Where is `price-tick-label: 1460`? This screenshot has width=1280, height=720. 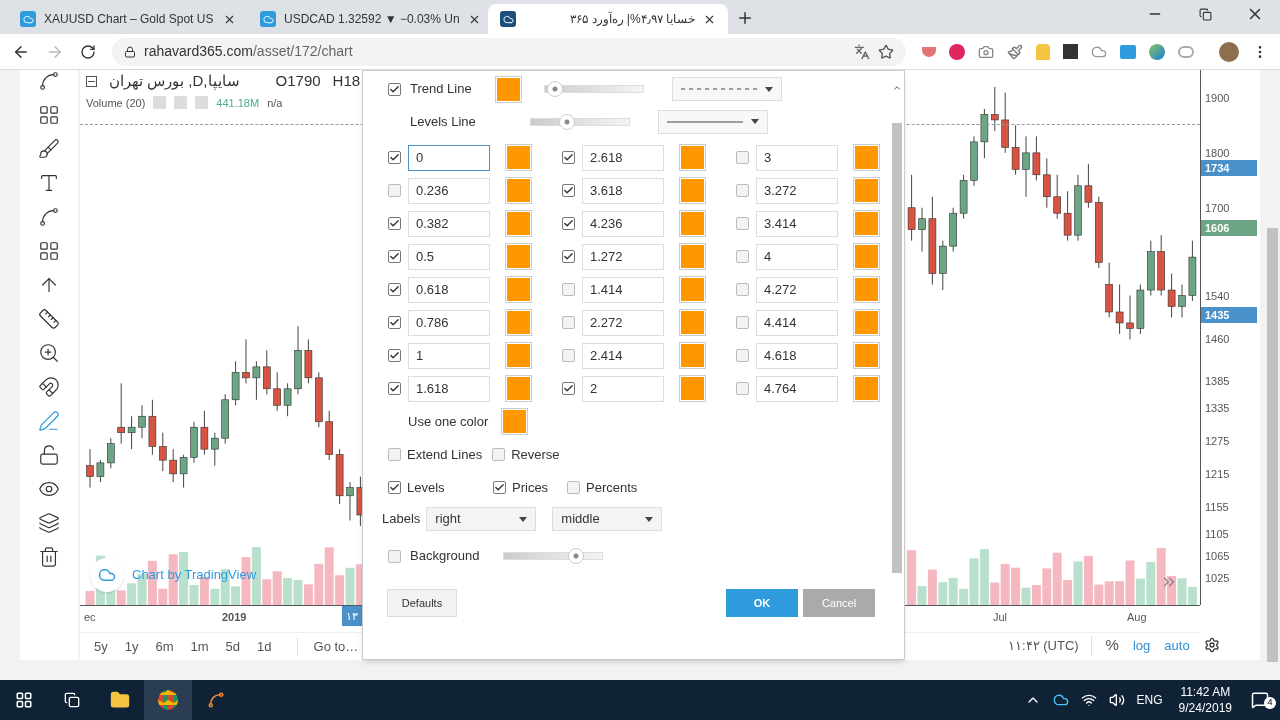 price-tick-label: 1460 is located at coordinates (1217, 340).